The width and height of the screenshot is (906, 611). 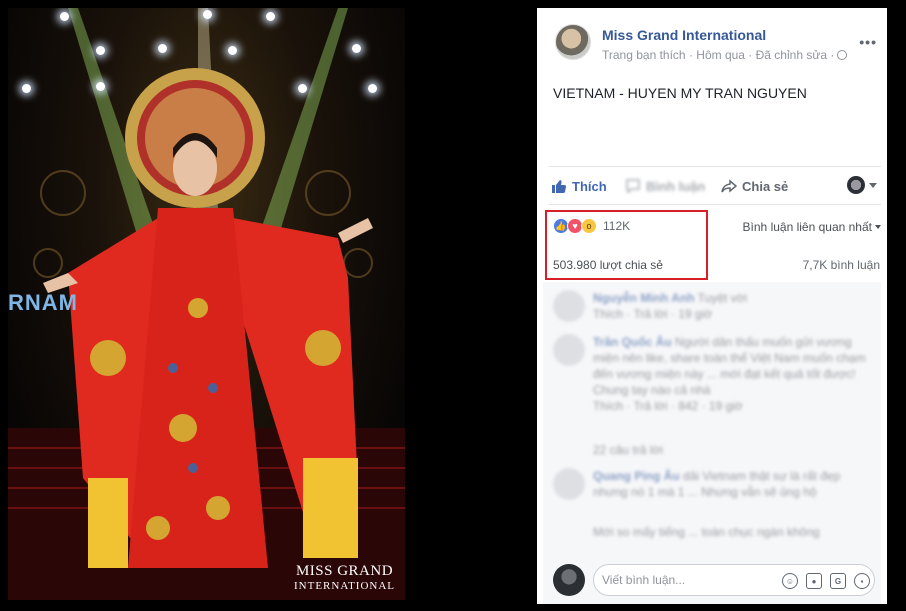 I want to click on replies-text: 22 câu trả lời, so click(x=628, y=450).